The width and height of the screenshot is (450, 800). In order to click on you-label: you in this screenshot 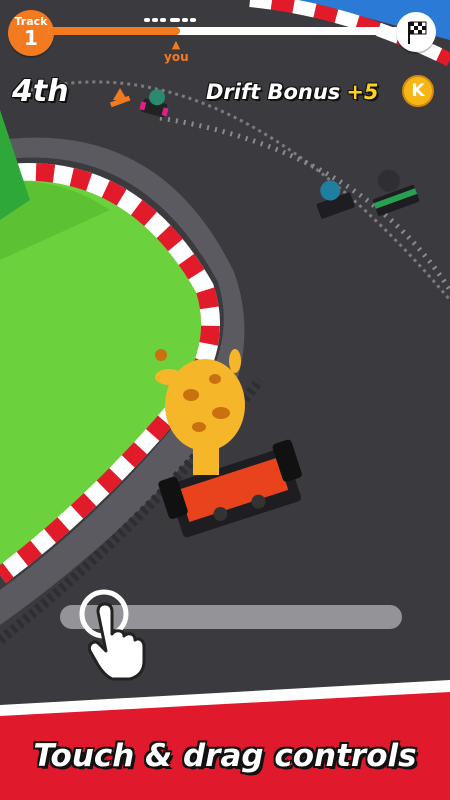, I will do `click(176, 57)`.